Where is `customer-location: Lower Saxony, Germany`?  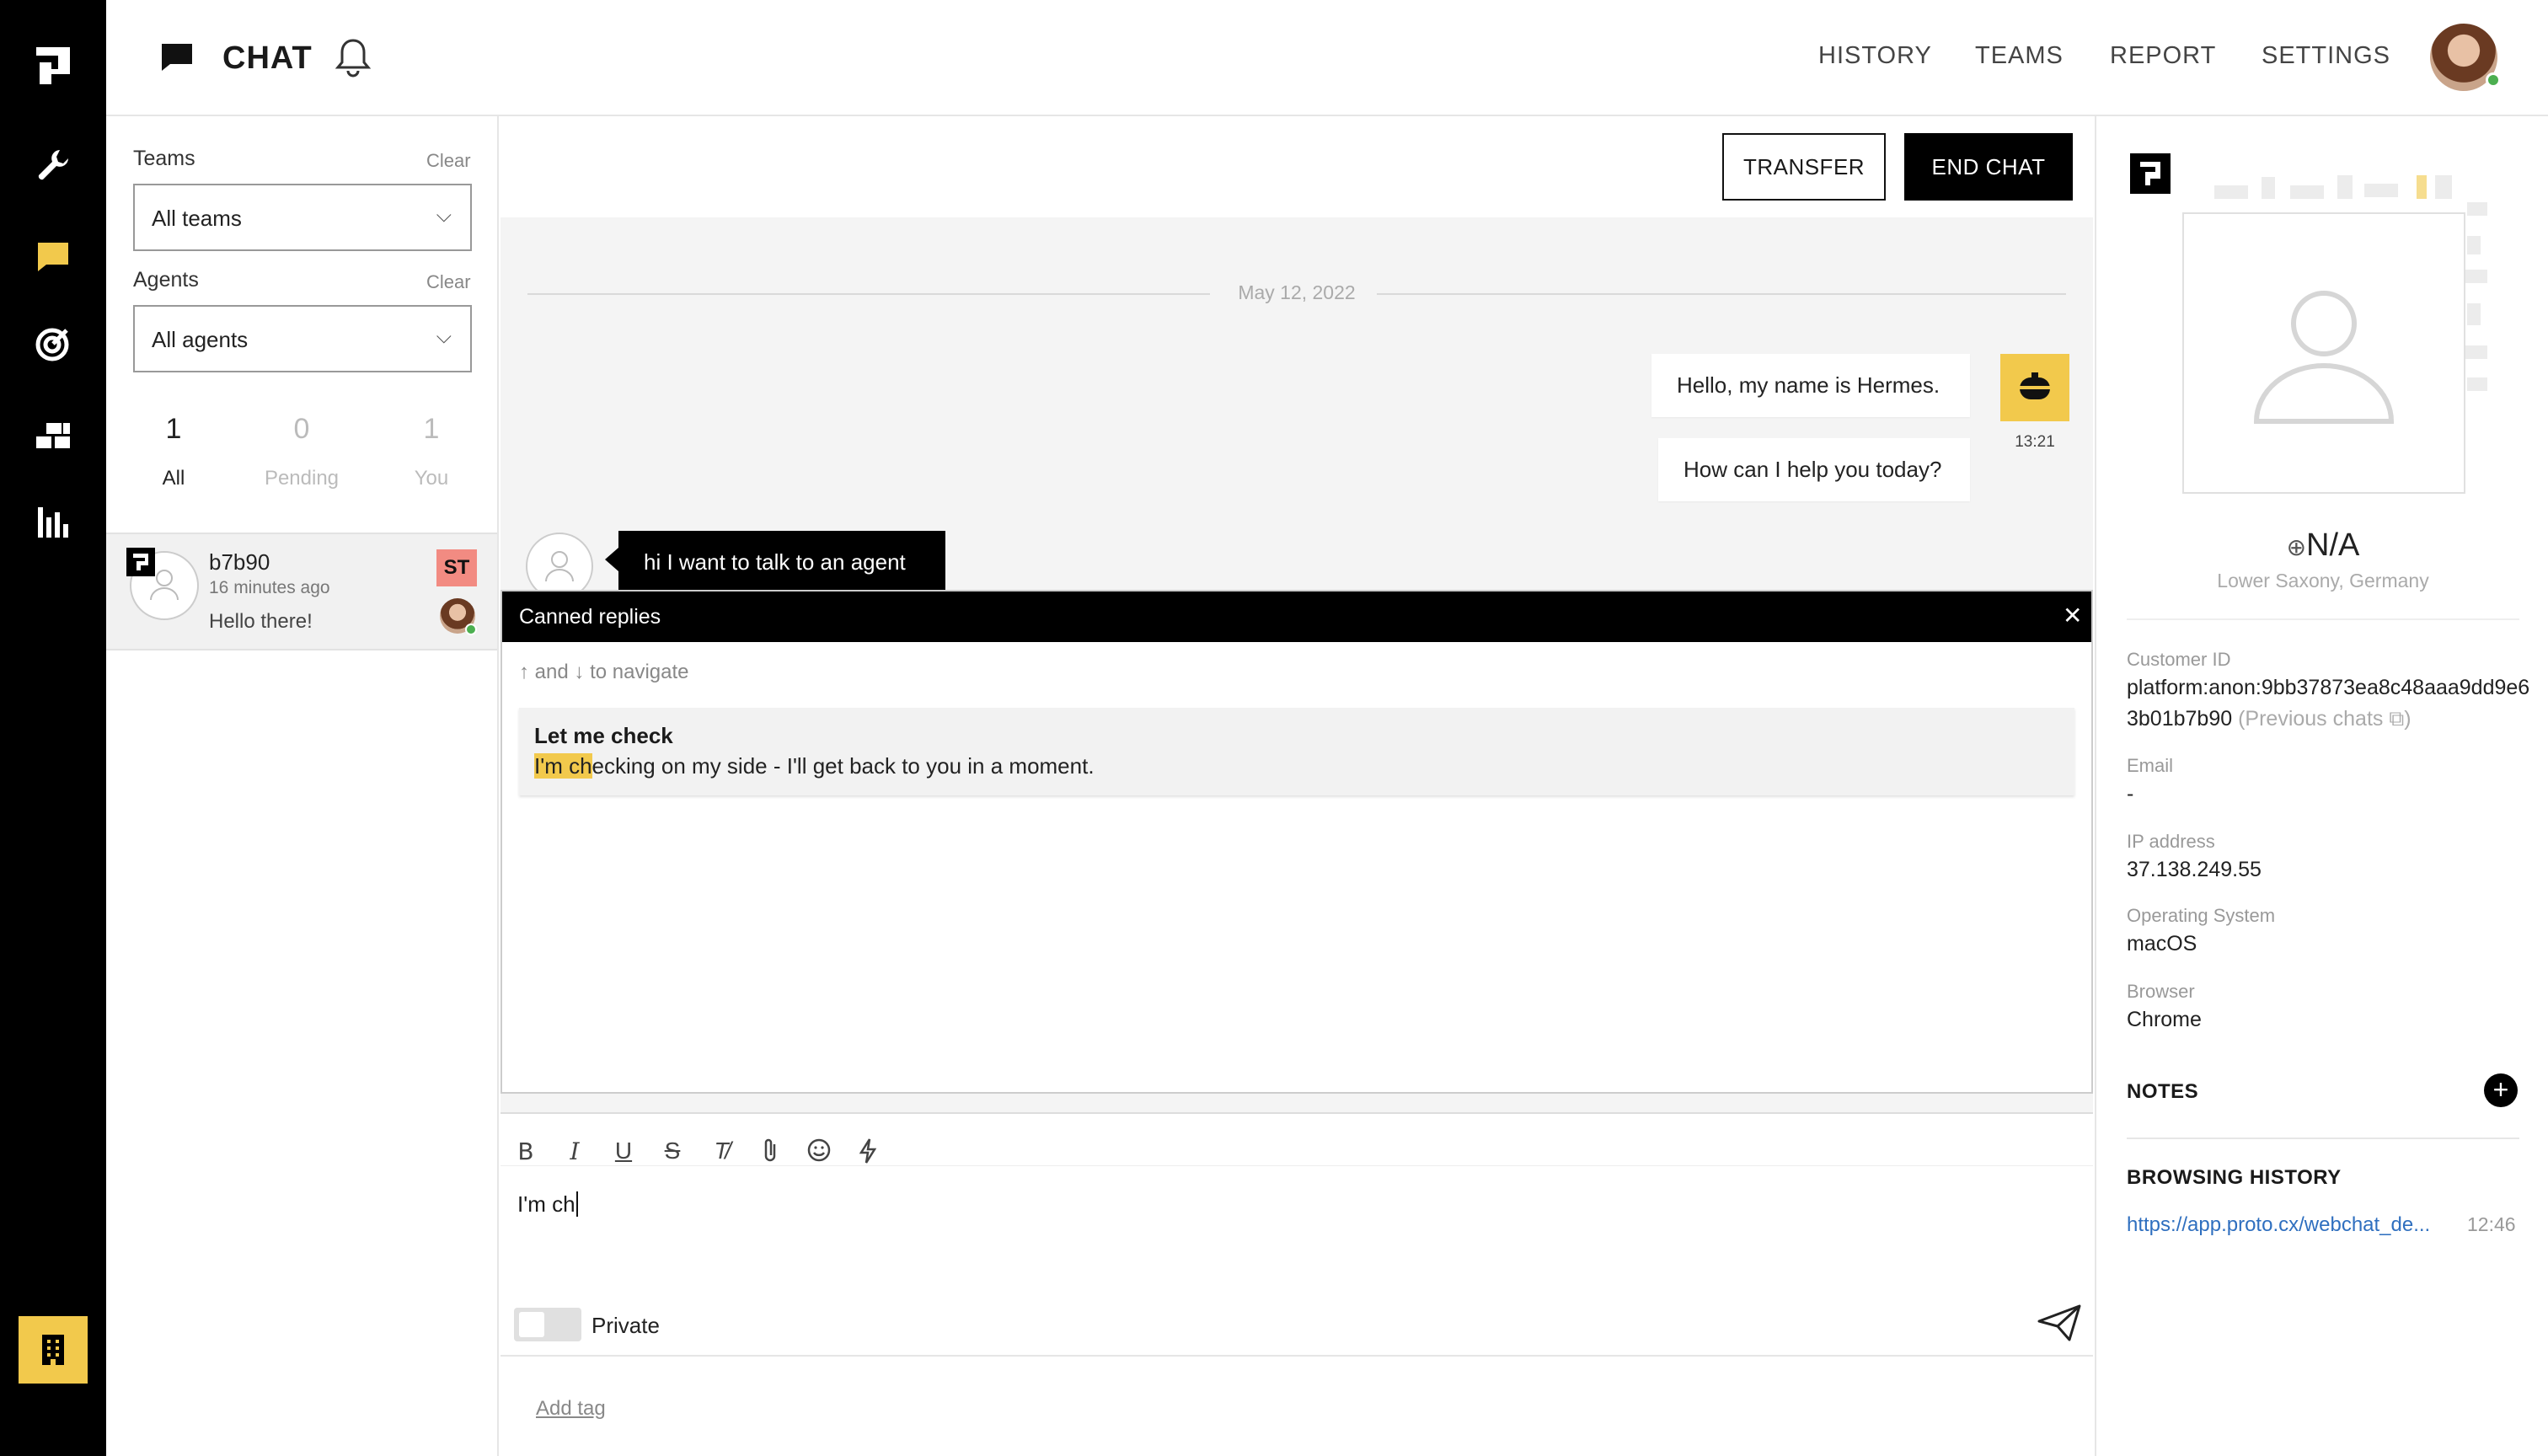
customer-location: Lower Saxony, Germany is located at coordinates (2323, 581).